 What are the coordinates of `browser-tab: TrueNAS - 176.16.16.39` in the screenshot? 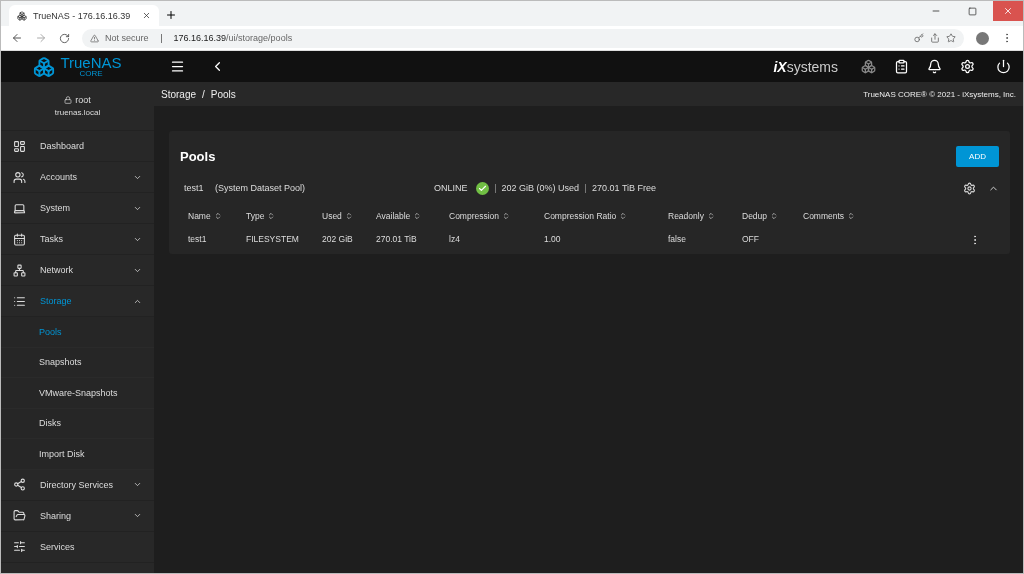 It's located at (84, 15).